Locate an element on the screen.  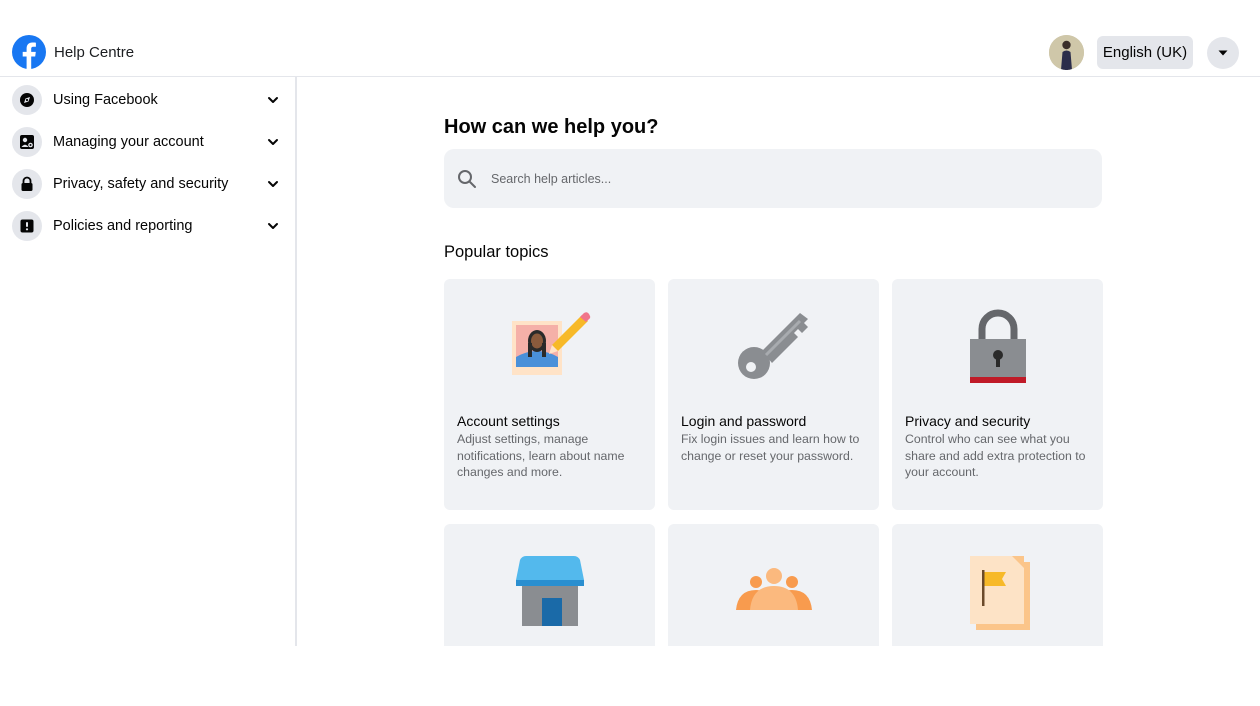
help-heading: How can we help you? is located at coordinates (551, 127).